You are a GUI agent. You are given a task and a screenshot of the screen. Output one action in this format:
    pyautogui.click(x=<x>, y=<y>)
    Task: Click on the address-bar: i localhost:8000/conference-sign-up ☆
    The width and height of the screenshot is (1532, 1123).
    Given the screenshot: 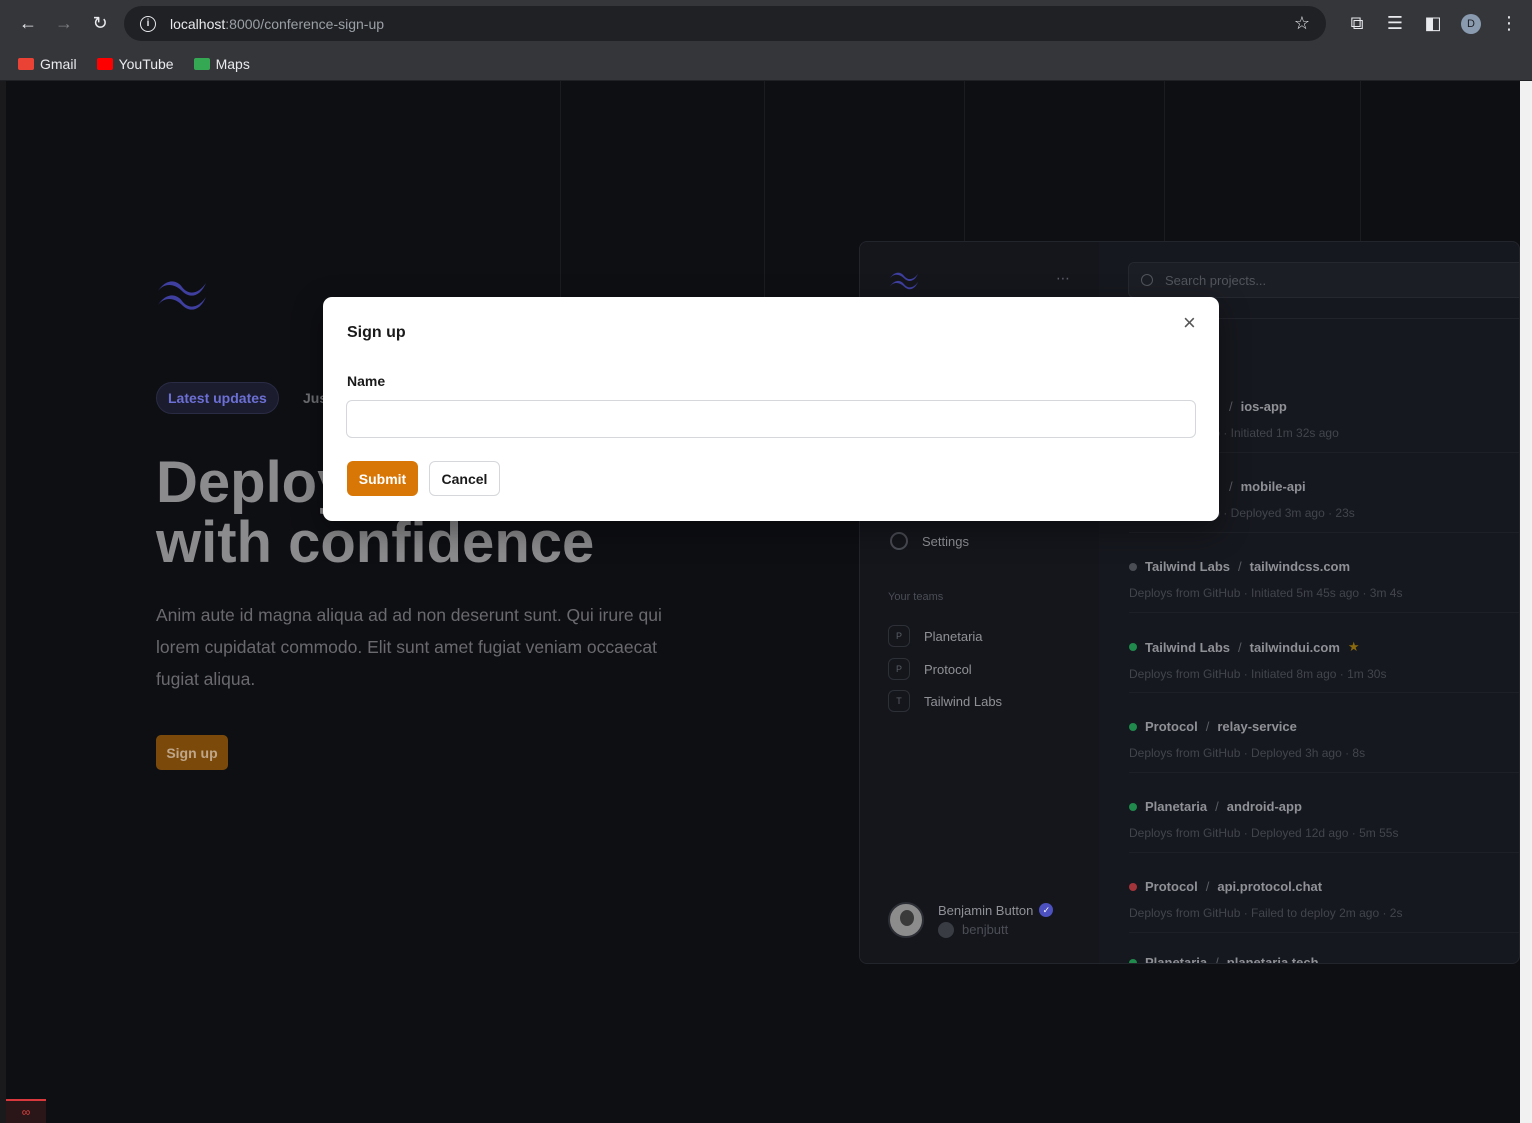 What is the action you would take?
    pyautogui.click(x=725, y=23)
    